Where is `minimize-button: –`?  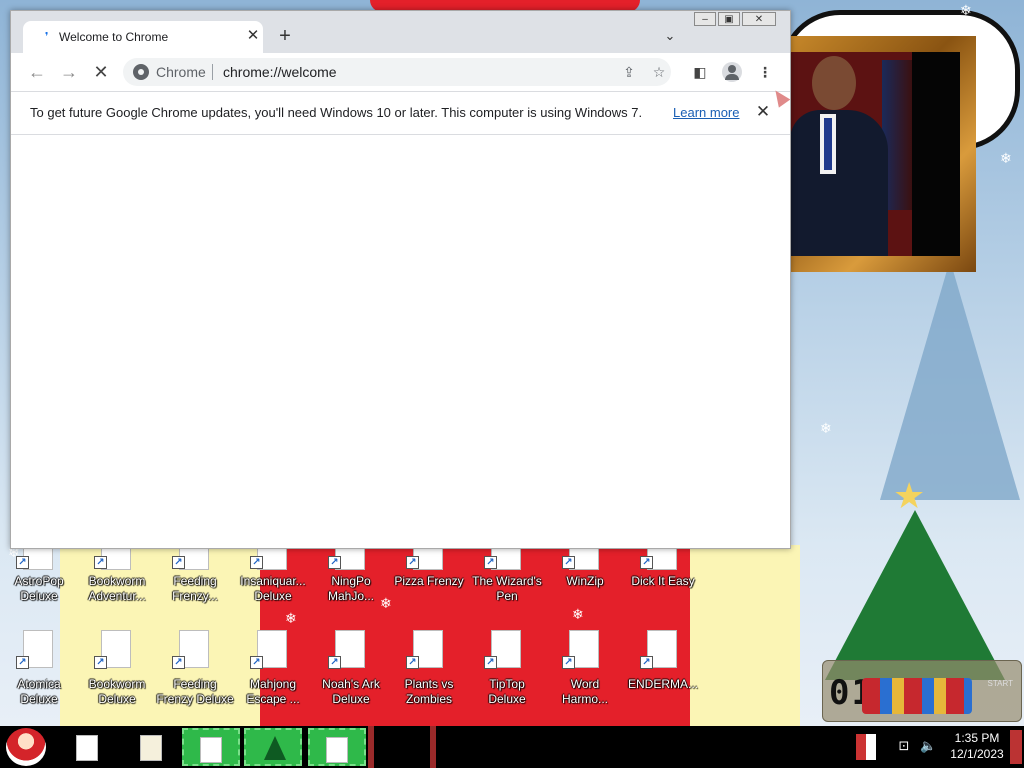
minimize-button: – is located at coordinates (705, 19).